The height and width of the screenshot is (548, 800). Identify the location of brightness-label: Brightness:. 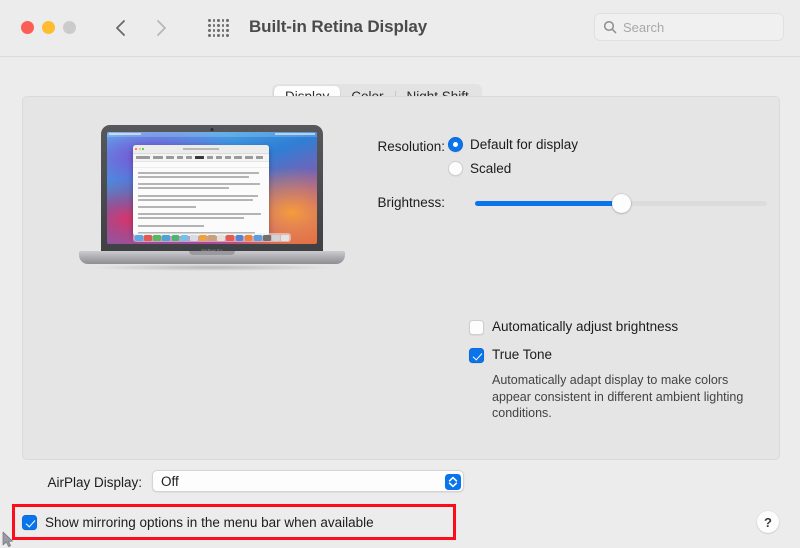
(411, 202).